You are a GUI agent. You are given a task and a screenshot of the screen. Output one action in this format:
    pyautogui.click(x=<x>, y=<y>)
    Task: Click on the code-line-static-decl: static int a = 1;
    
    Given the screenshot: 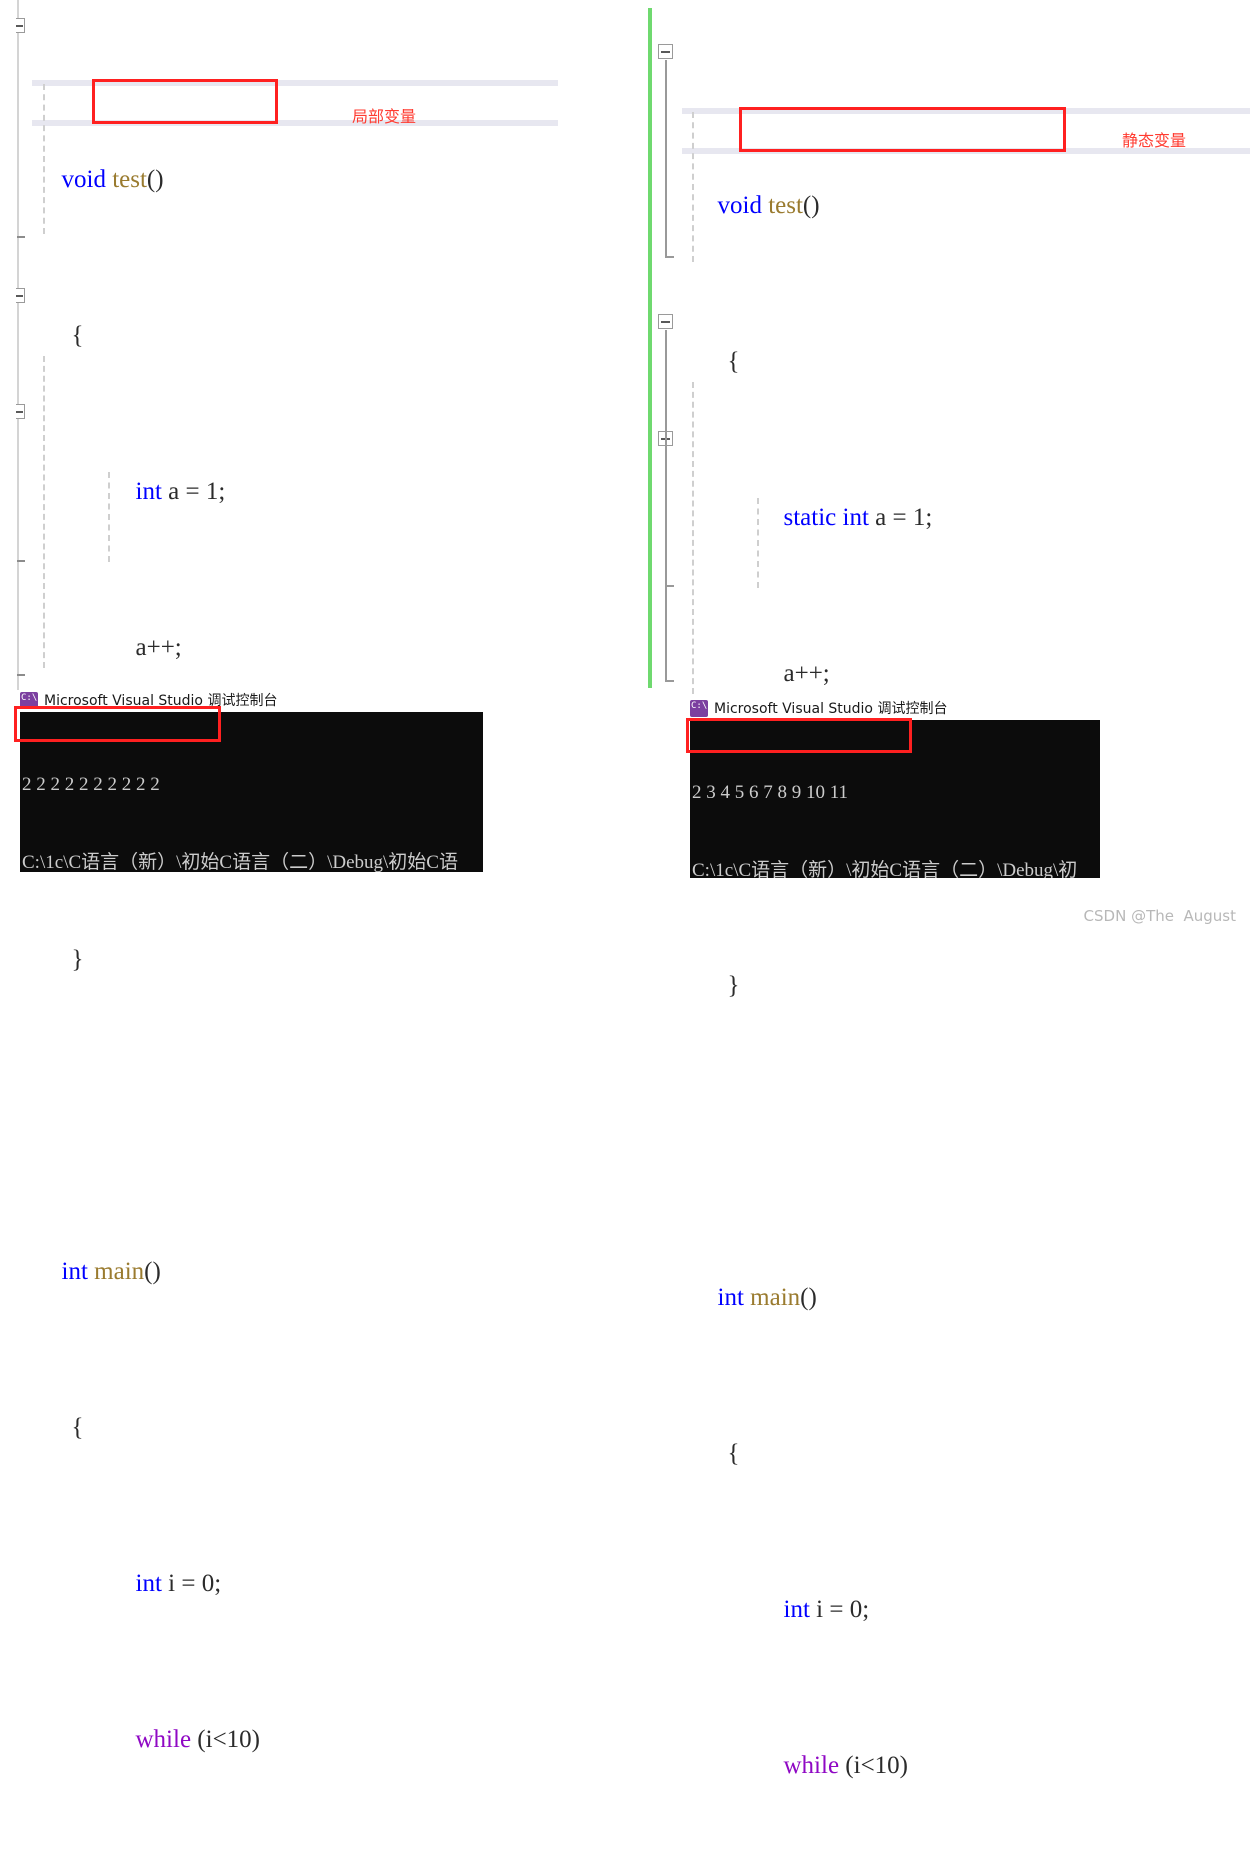 What is the action you would take?
    pyautogui.click(x=945, y=495)
    